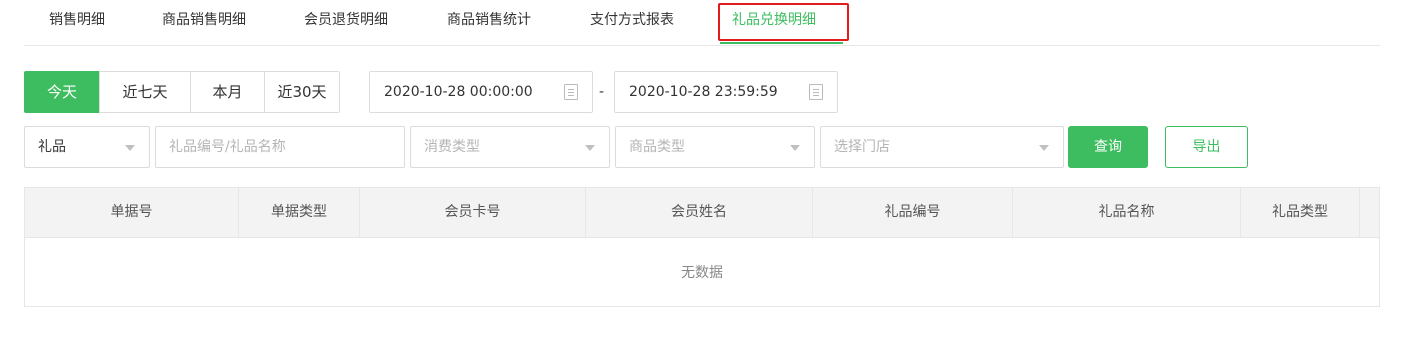 The height and width of the screenshot is (360, 1403). Describe the element at coordinates (1127, 212) in the screenshot. I see `column-header-gift-name: 礼品名称` at that location.